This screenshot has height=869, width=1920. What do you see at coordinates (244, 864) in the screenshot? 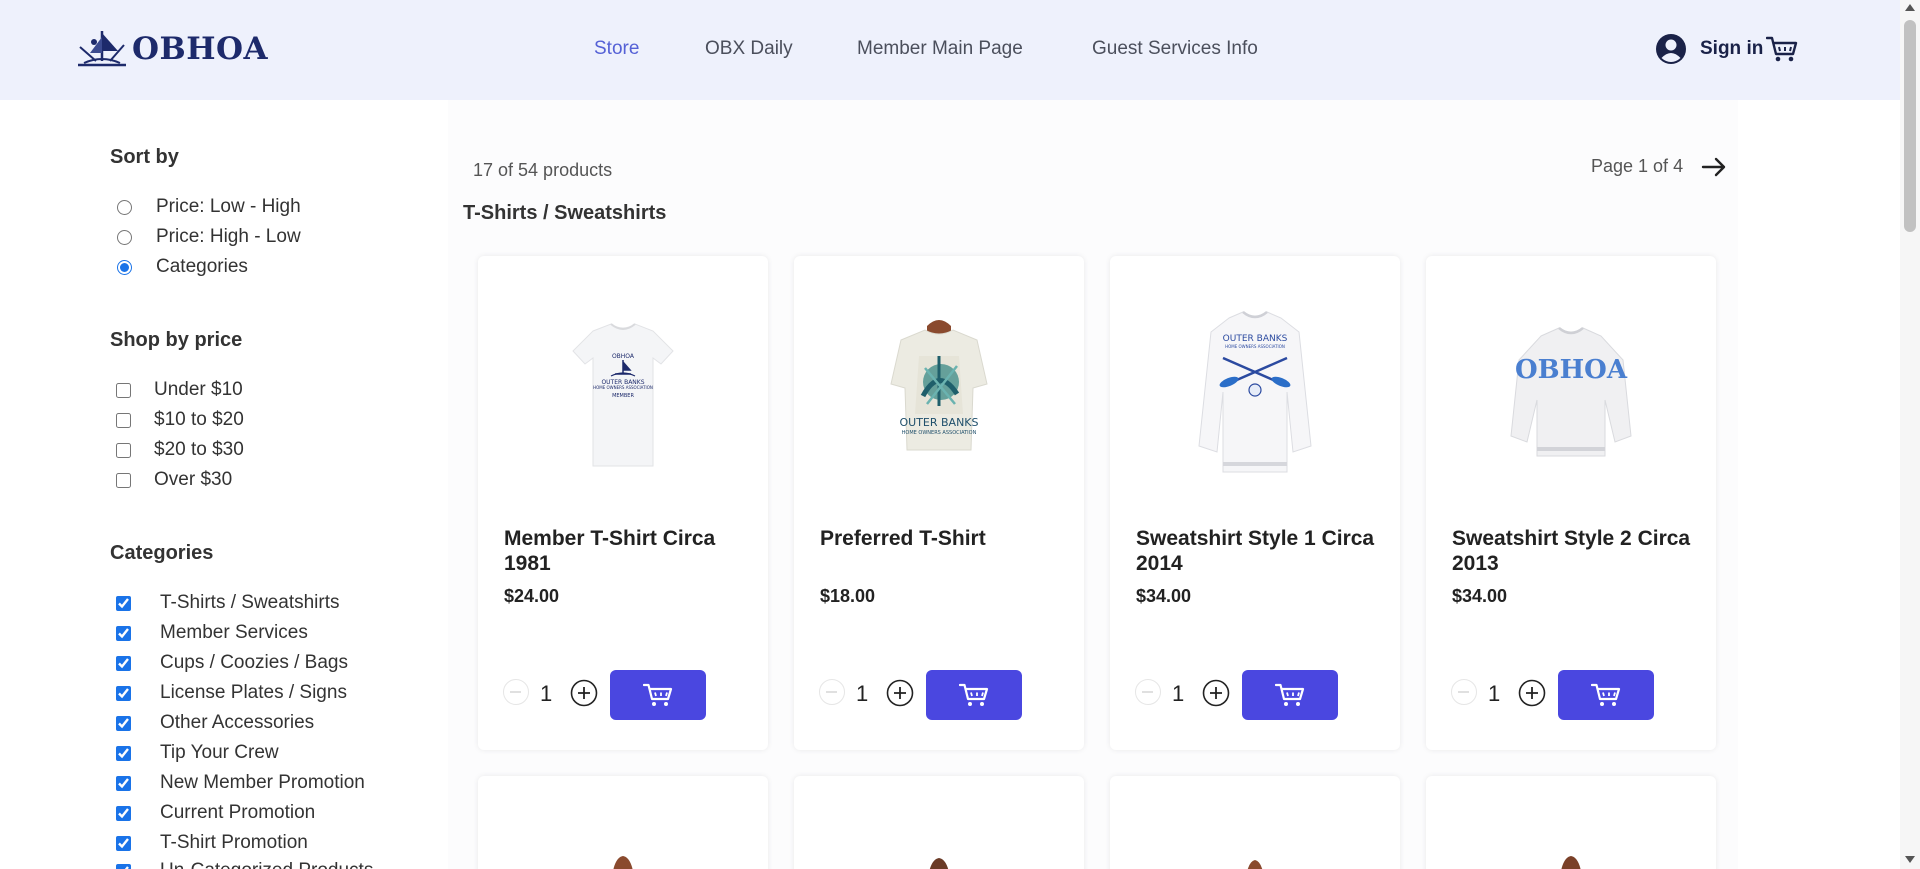
I see `category-filter-uncategorized: Un-Categorized Products` at bounding box center [244, 864].